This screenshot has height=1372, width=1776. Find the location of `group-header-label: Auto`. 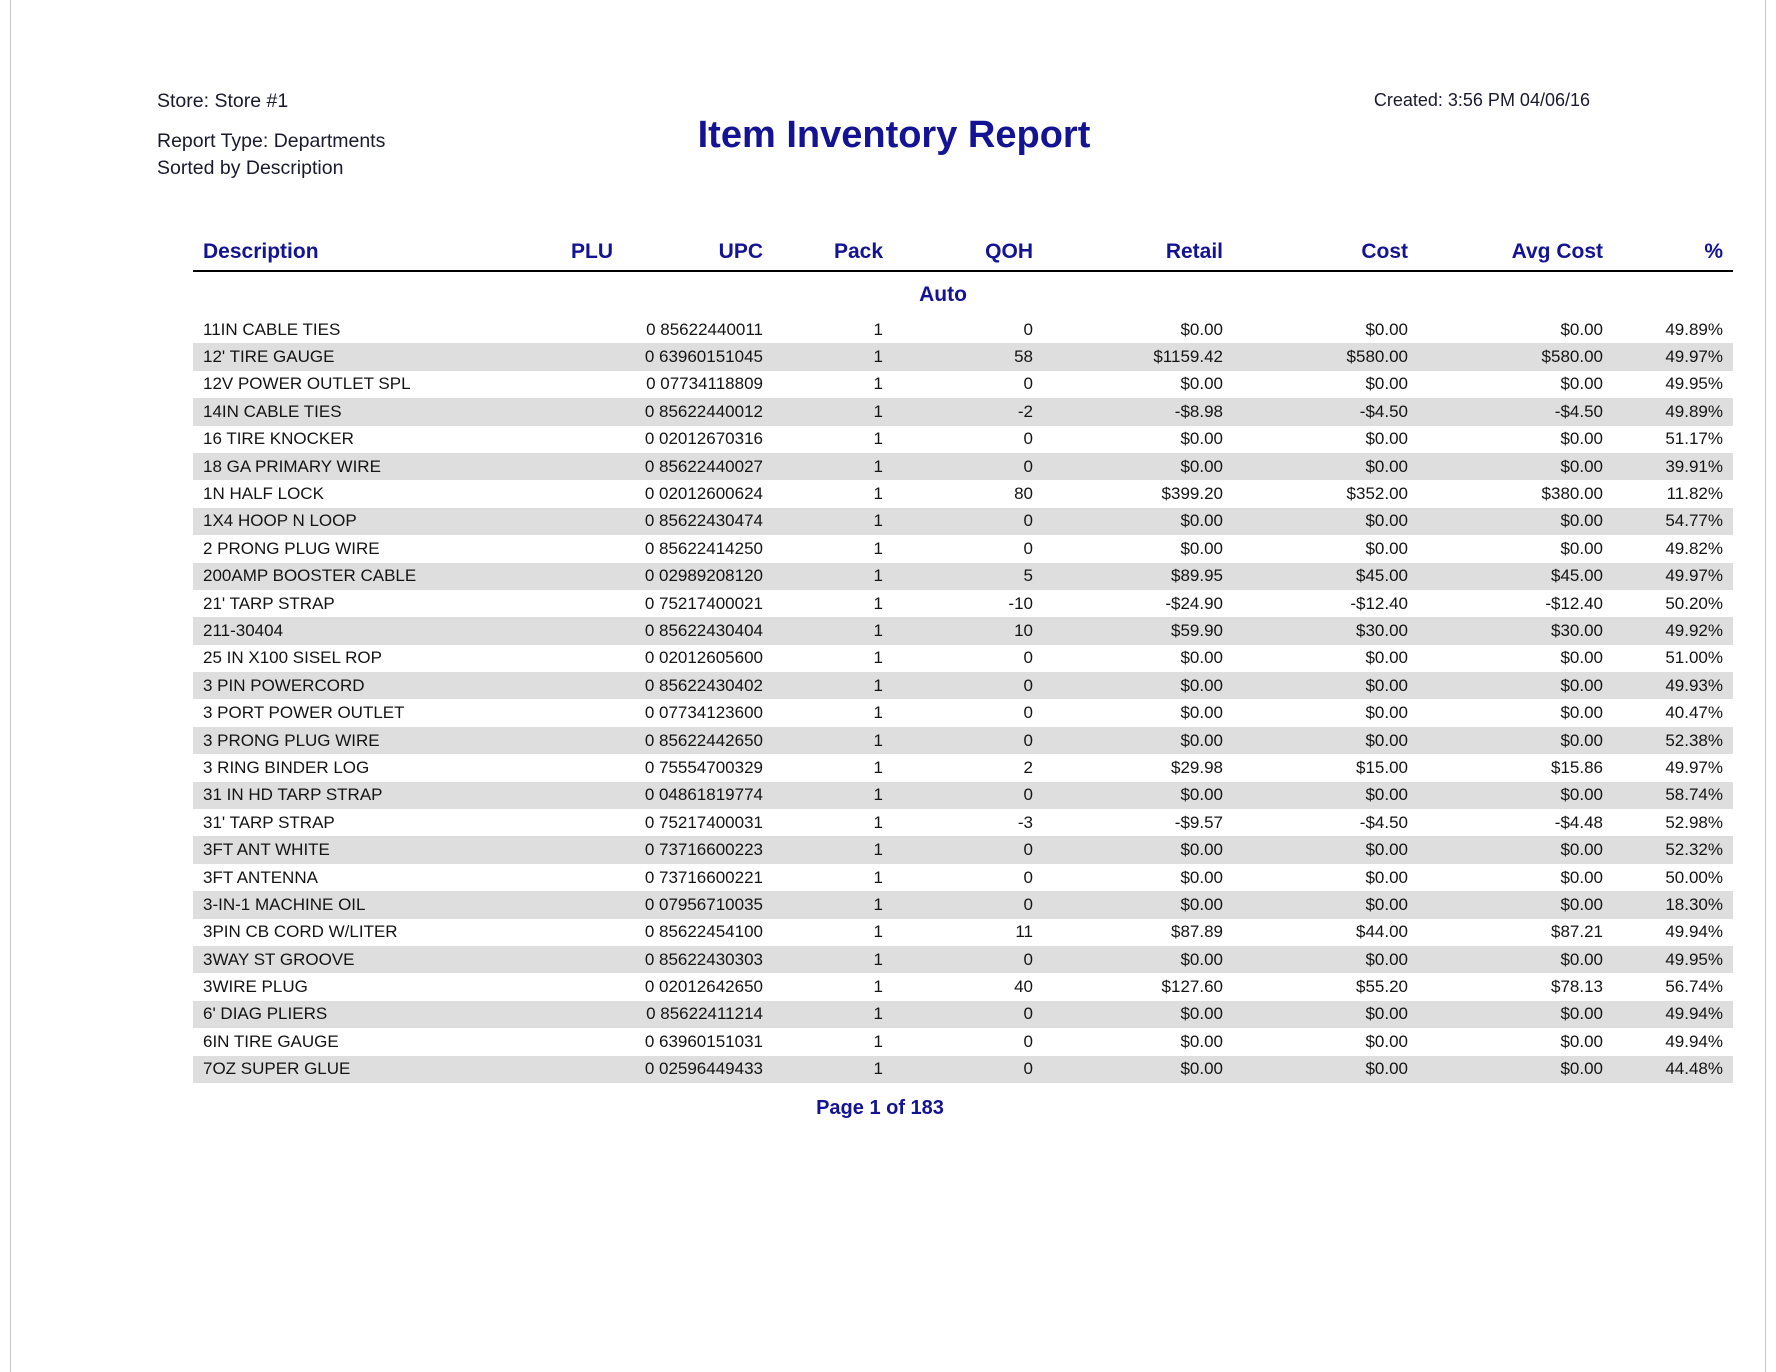

group-header-label: Auto is located at coordinates (963, 293).